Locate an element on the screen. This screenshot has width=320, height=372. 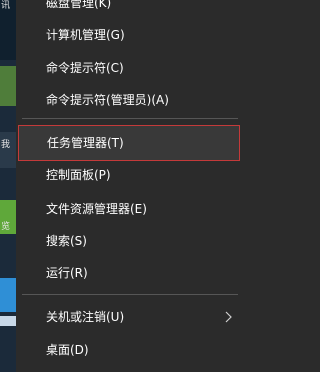
menu-item-shutdown-or-sign-out: 关机或注销(U) is located at coordinates (130, 317).